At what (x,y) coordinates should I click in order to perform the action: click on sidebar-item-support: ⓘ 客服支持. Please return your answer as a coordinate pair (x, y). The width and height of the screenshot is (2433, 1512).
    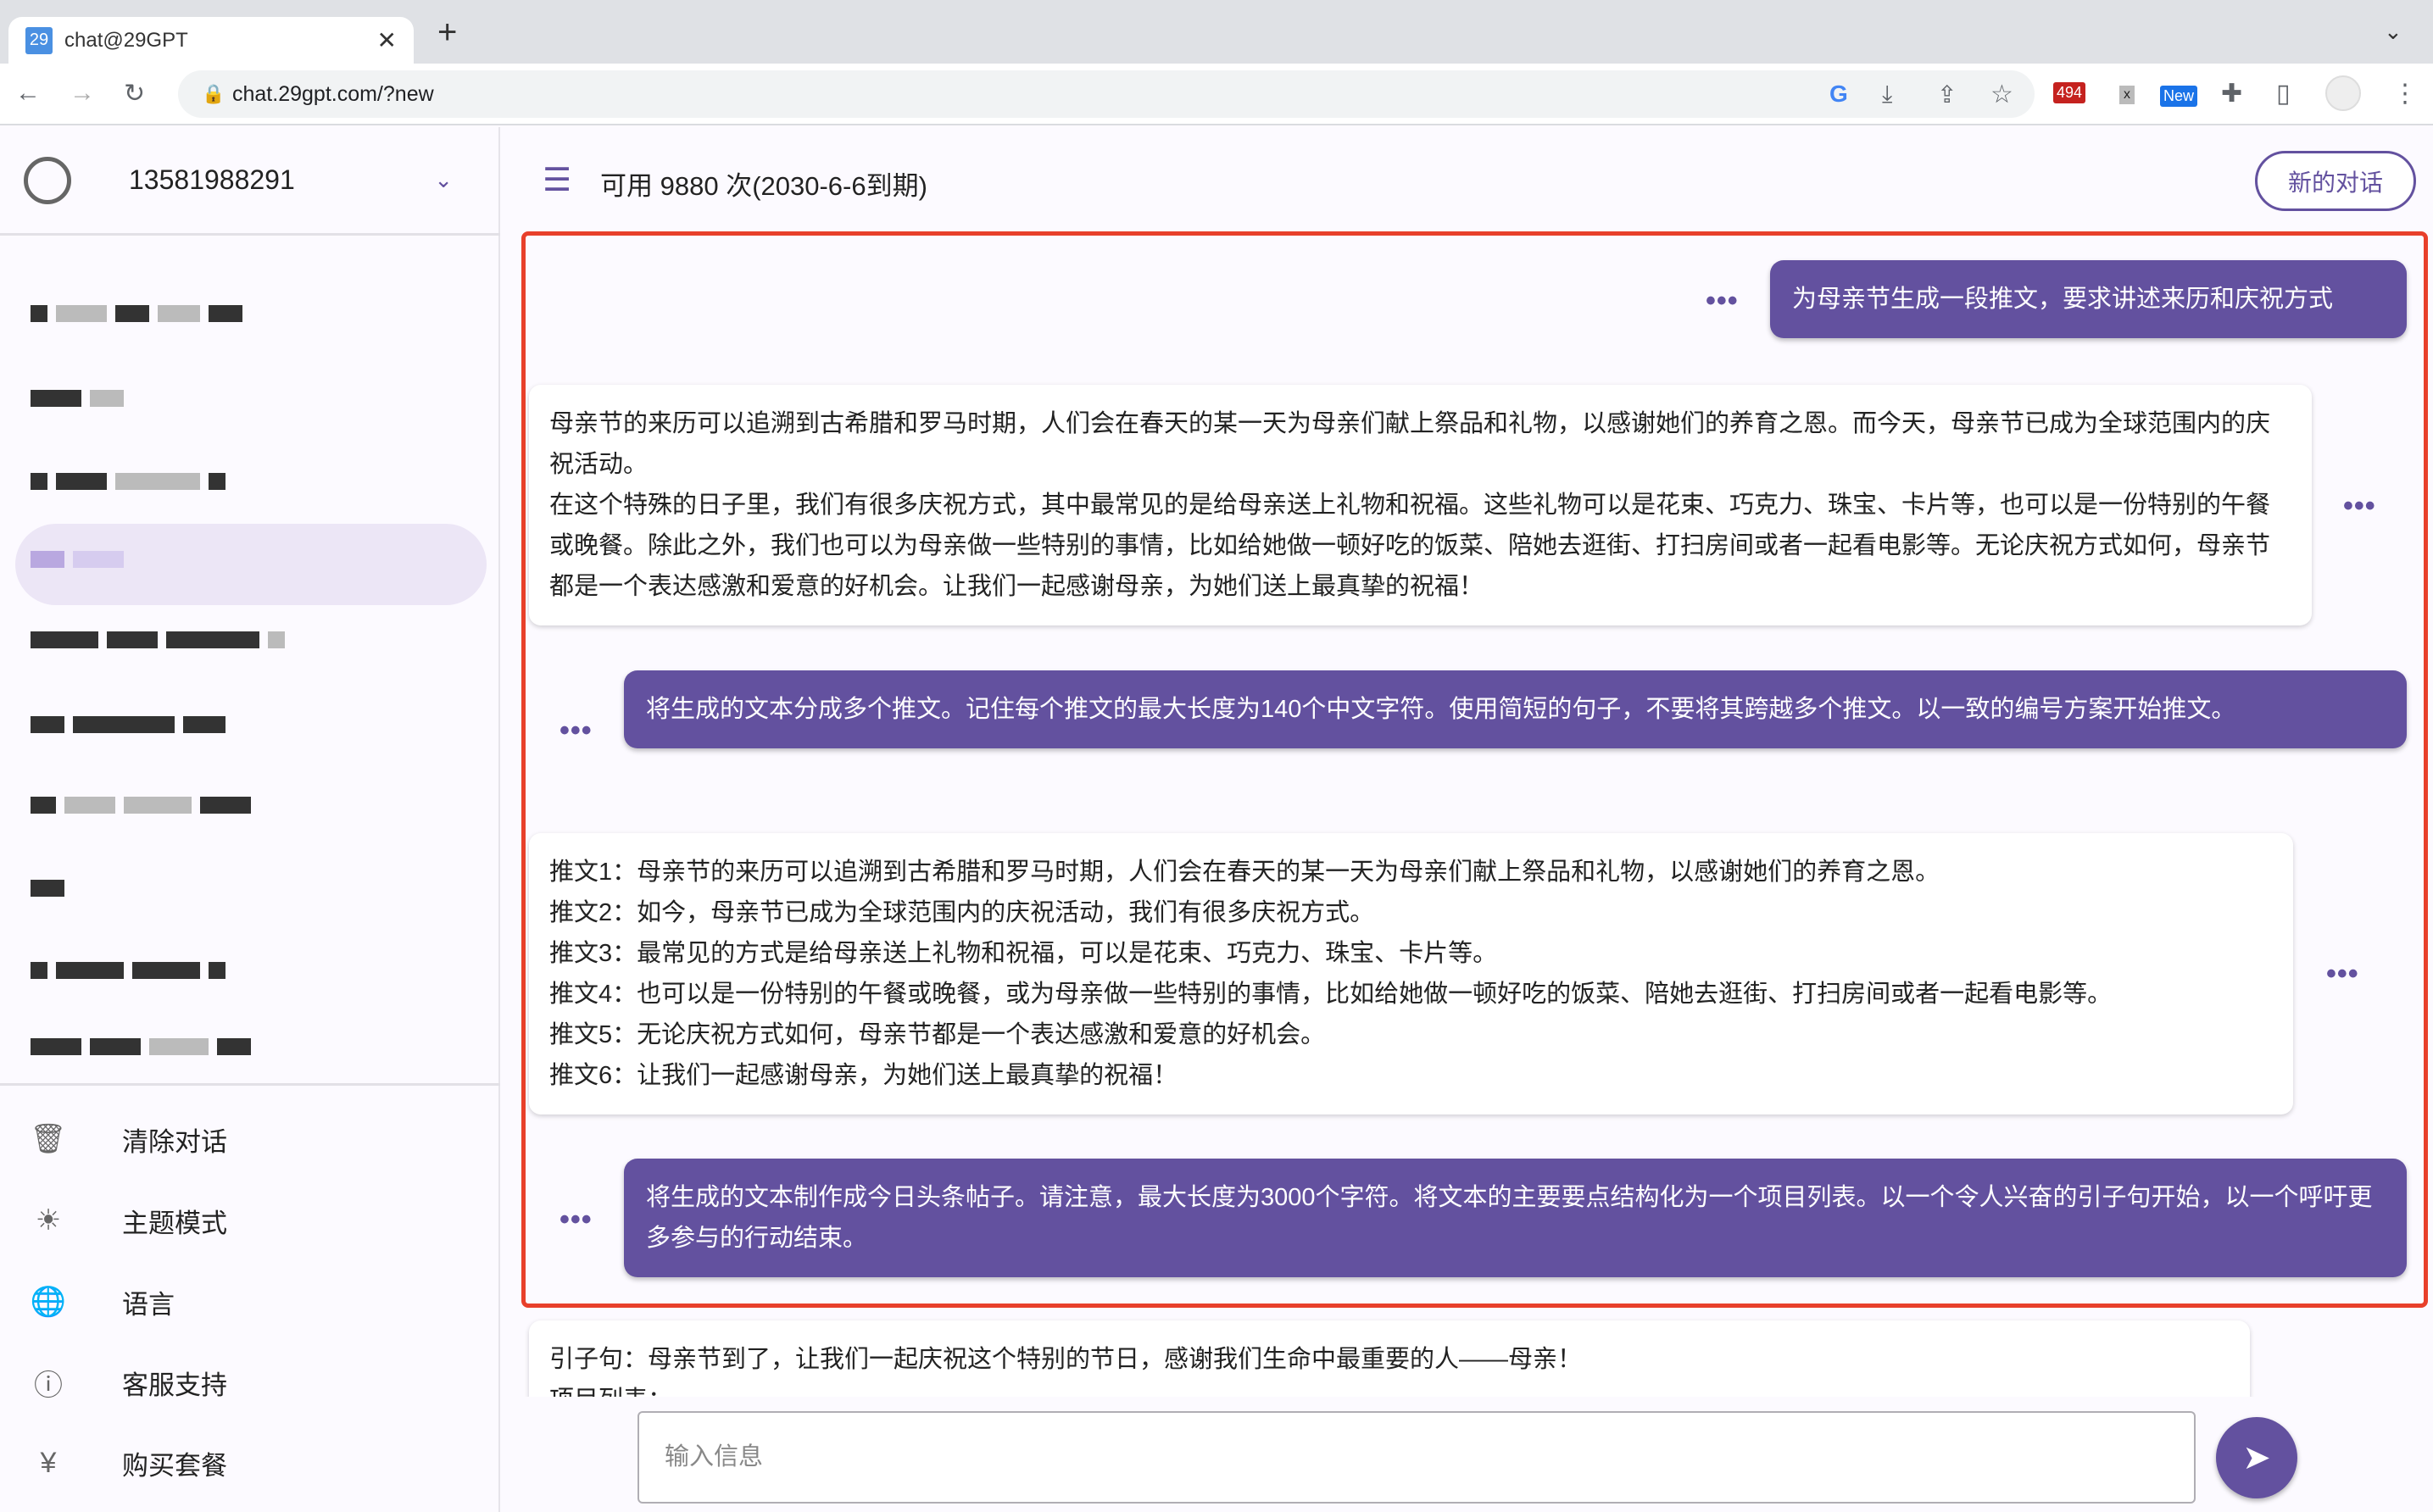
    Looking at the image, I should click on (250, 1382).